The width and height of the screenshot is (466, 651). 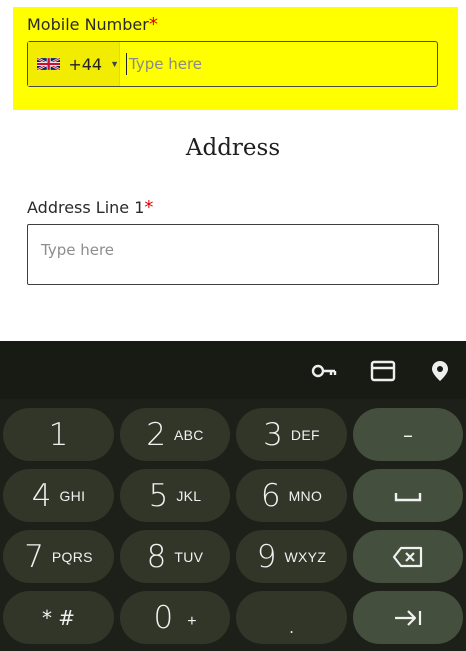 What do you see at coordinates (164, 64) in the screenshot?
I see `mobile-number-placeholder: Type here` at bounding box center [164, 64].